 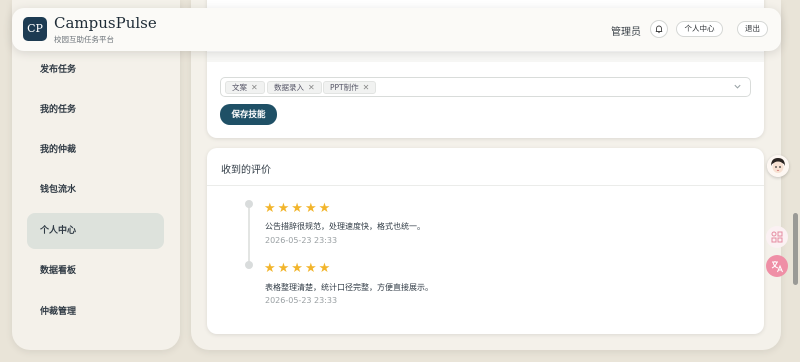 I want to click on skill-tag: PPT制作 ✕, so click(x=350, y=87).